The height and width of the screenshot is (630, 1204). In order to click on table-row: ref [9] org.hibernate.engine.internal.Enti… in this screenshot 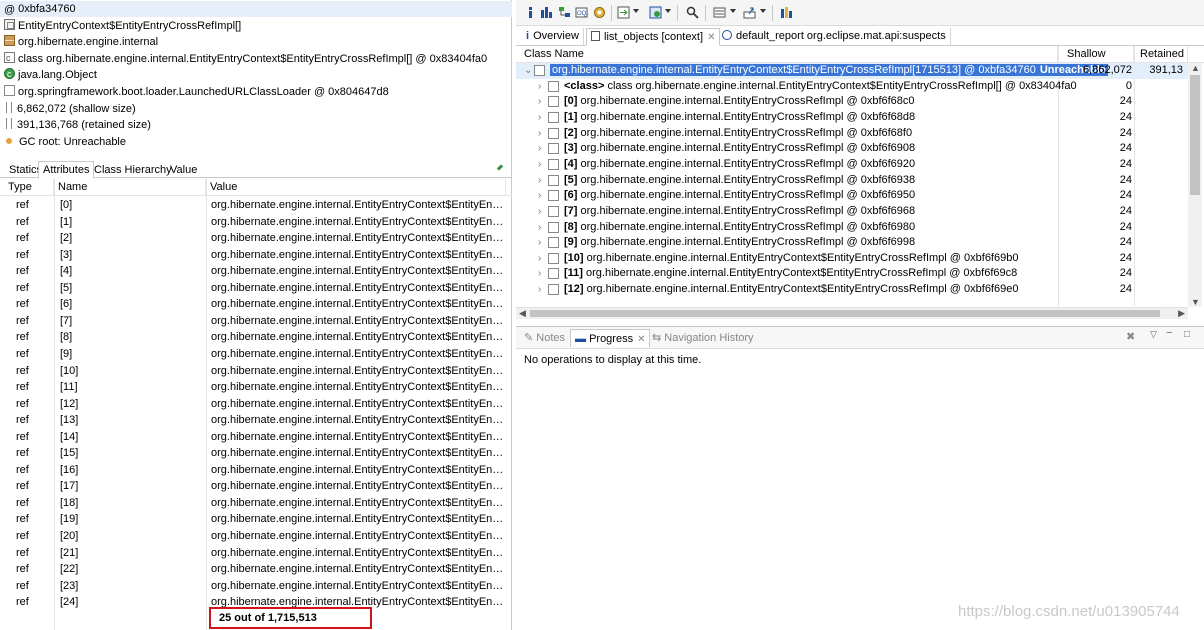, I will do `click(256, 354)`.